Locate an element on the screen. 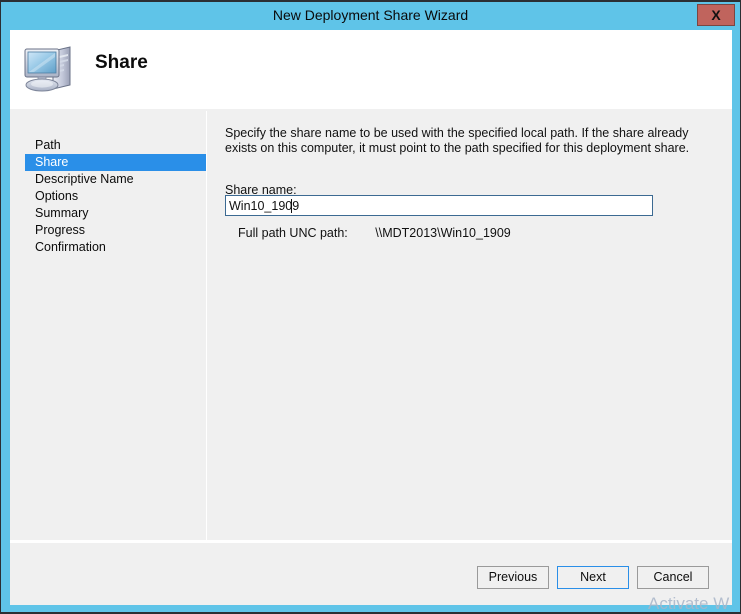 Image resolution: width=741 pixels, height=614 pixels. window-title: New Deployment Share Wizard is located at coordinates (370, 15).